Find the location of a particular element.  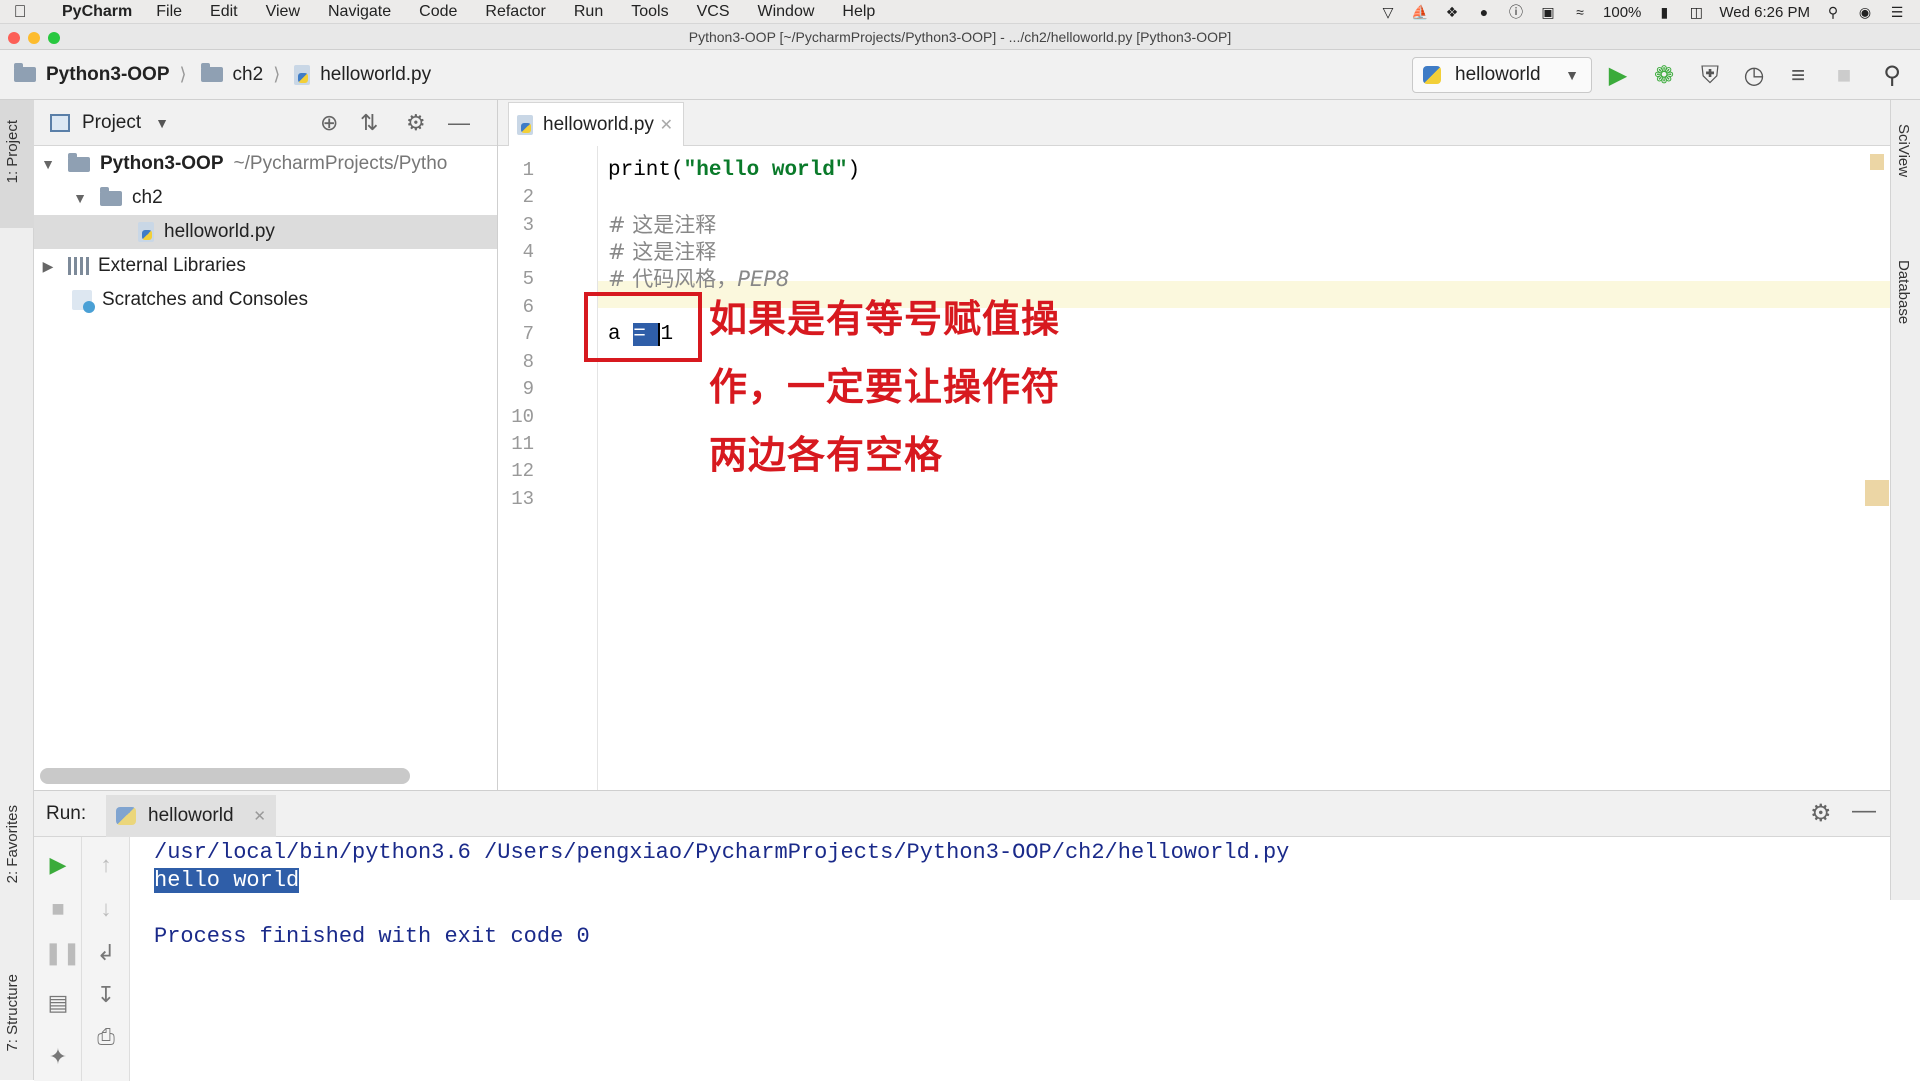

info-icon: ⓘ is located at coordinates (1516, 12).